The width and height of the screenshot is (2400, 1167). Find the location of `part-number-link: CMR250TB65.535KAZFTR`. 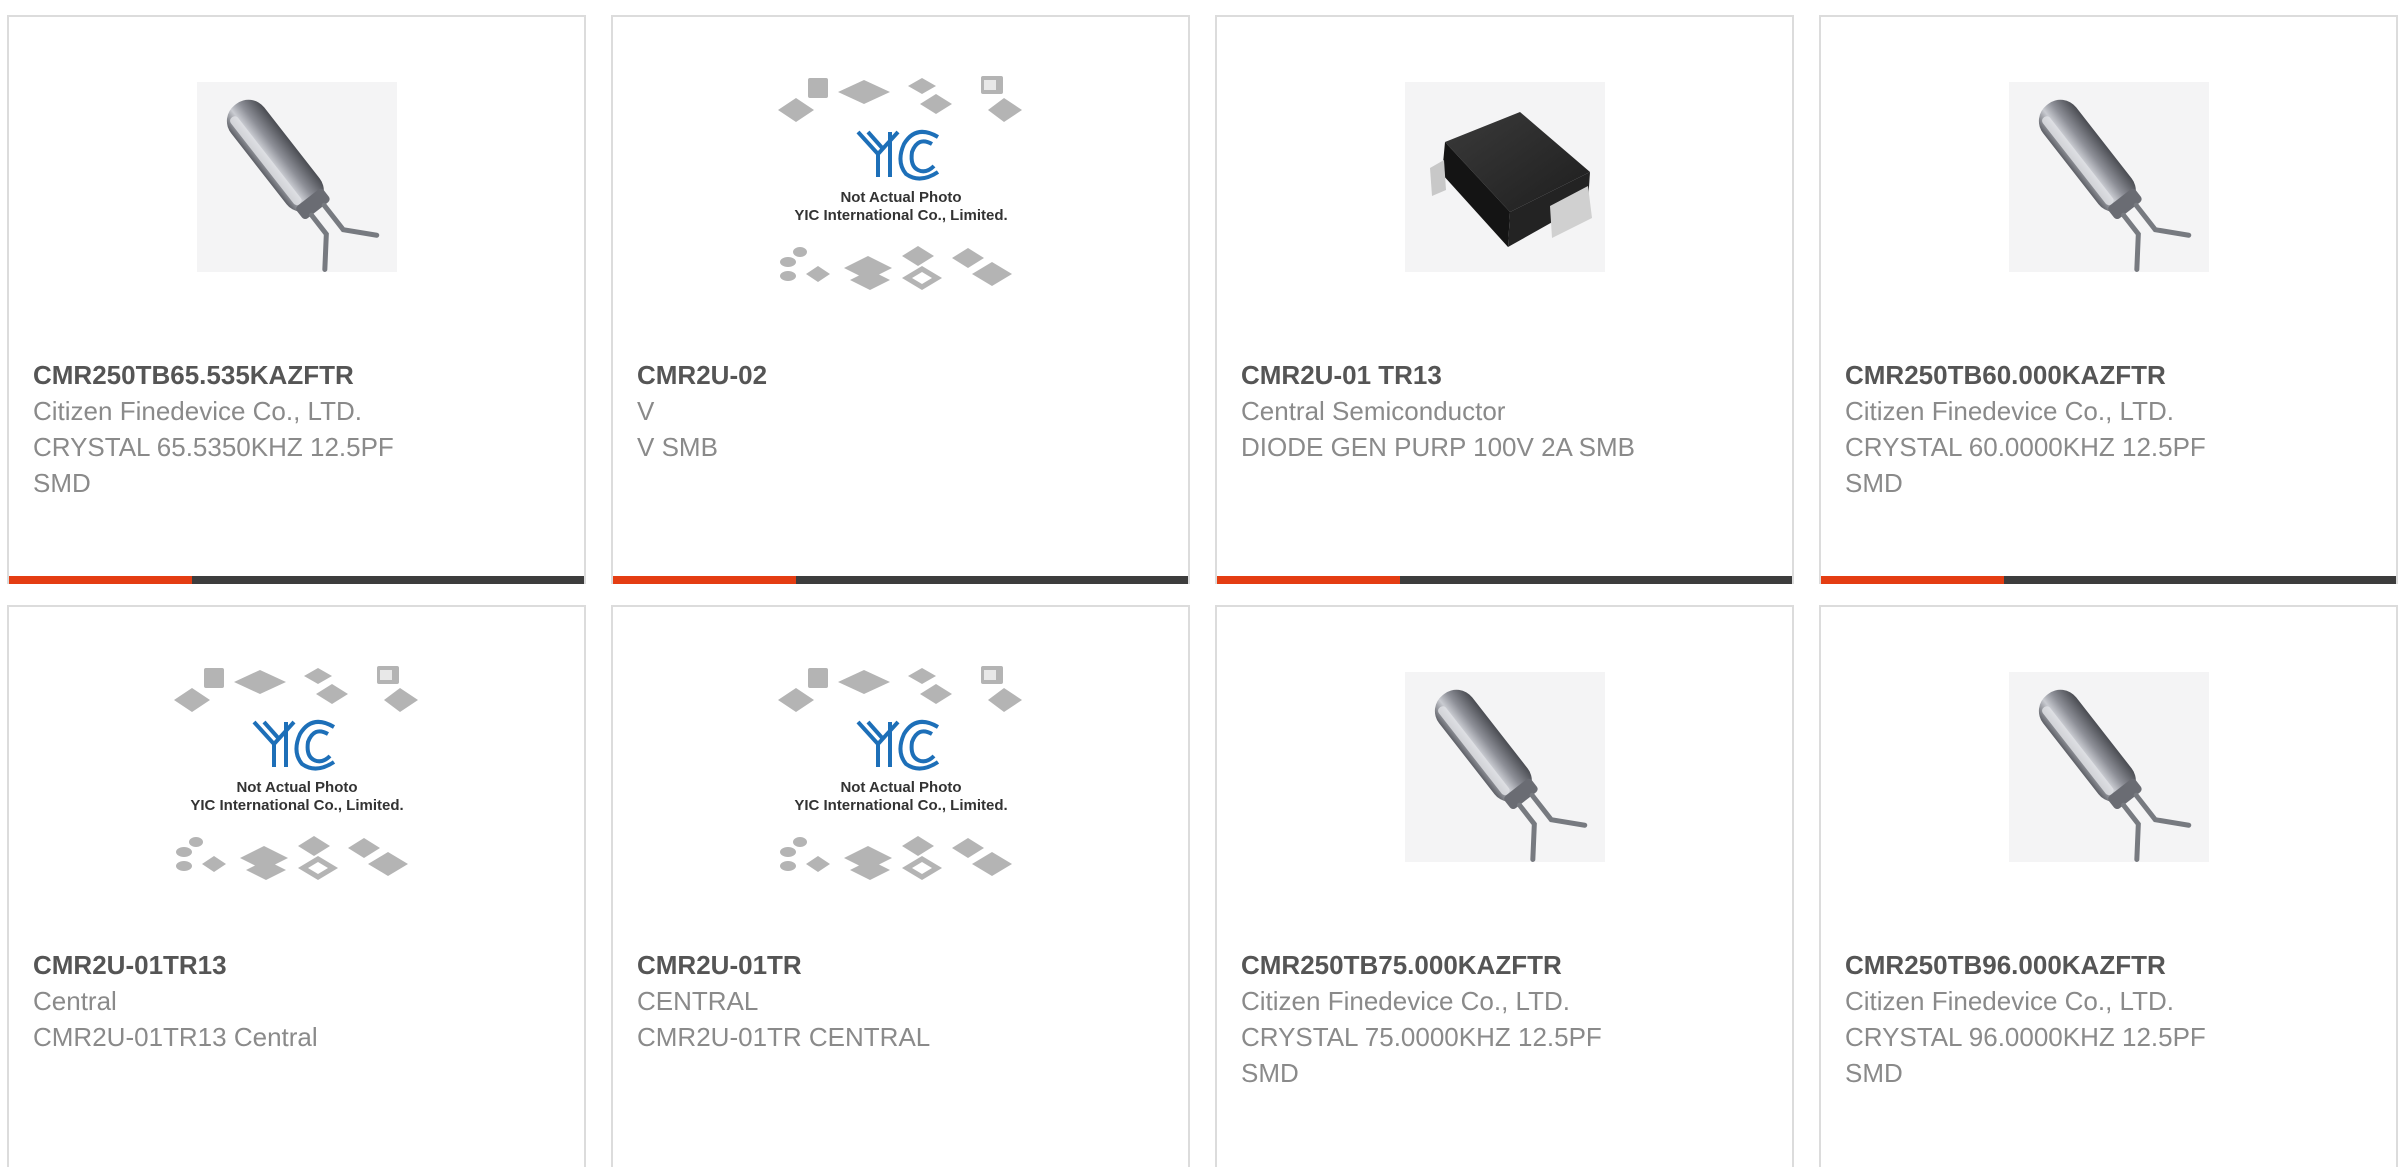

part-number-link: CMR250TB65.535KAZFTR is located at coordinates (296, 375).